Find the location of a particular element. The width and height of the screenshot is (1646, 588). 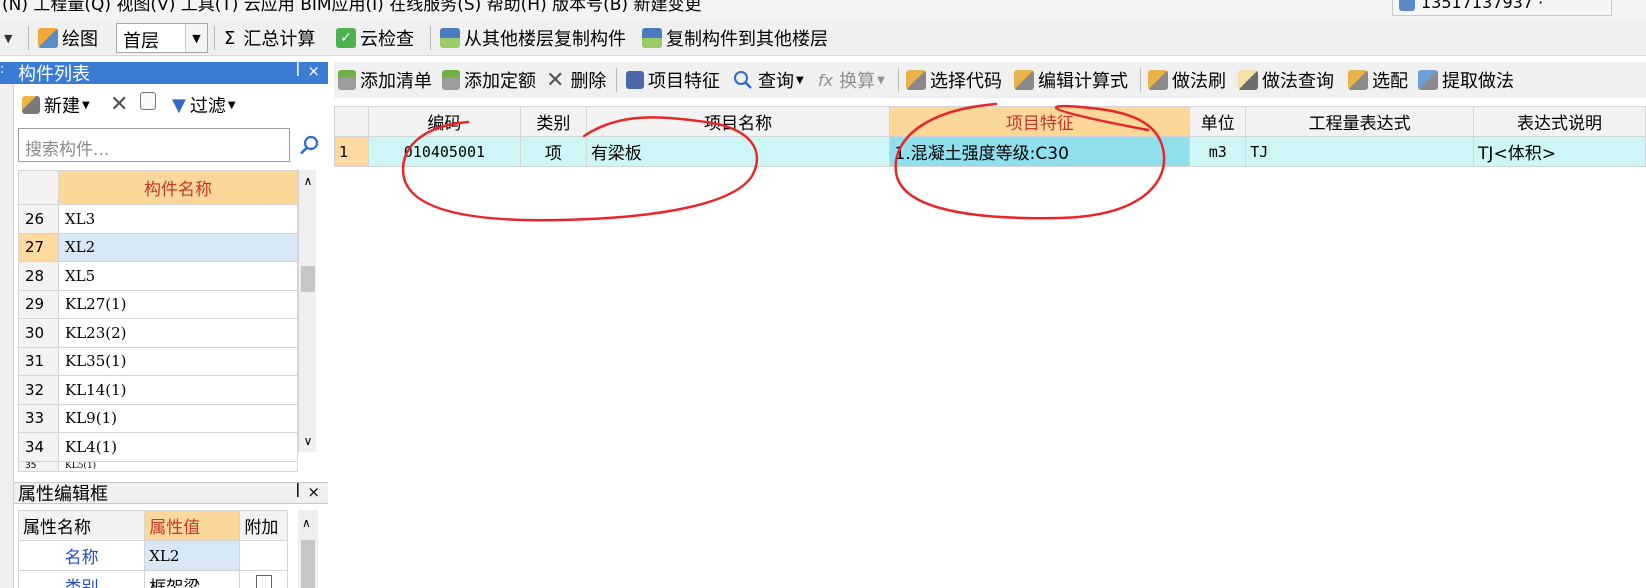

item-name-header: 项目名称 is located at coordinates (738, 121).